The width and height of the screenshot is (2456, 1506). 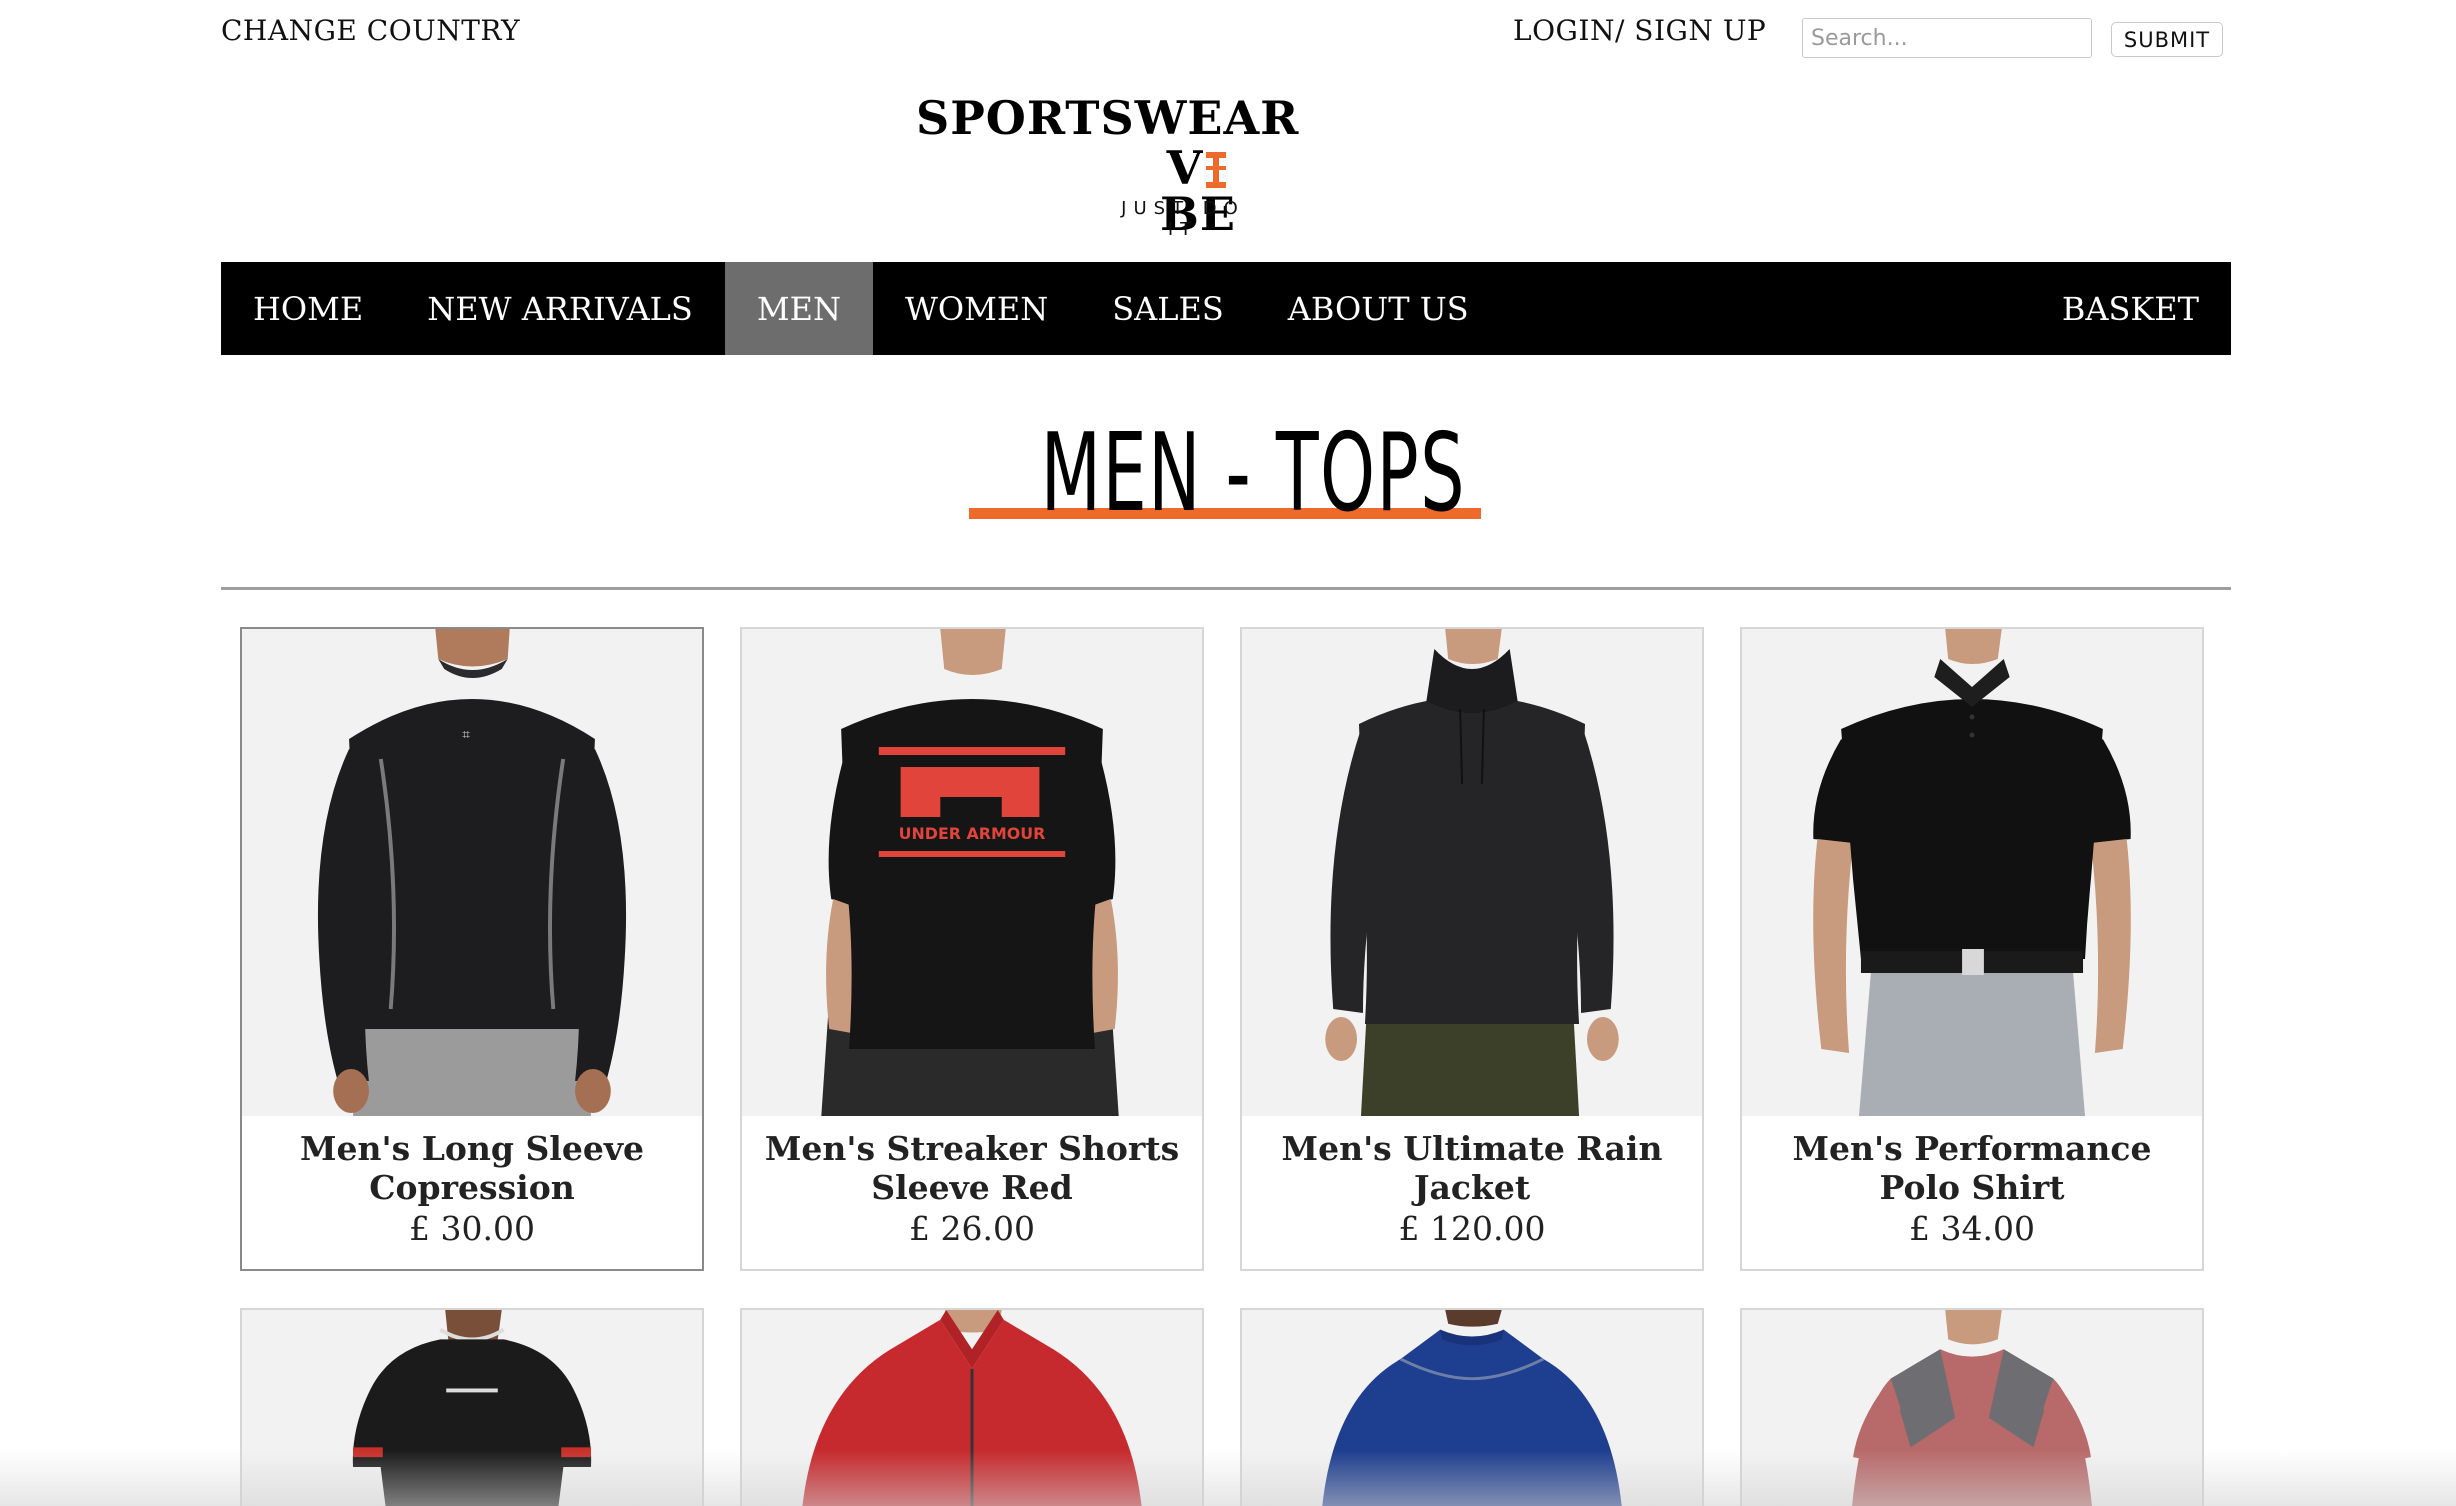 What do you see at coordinates (1183, 219) in the screenshot?
I see `logo-tagline: JUST DO IT` at bounding box center [1183, 219].